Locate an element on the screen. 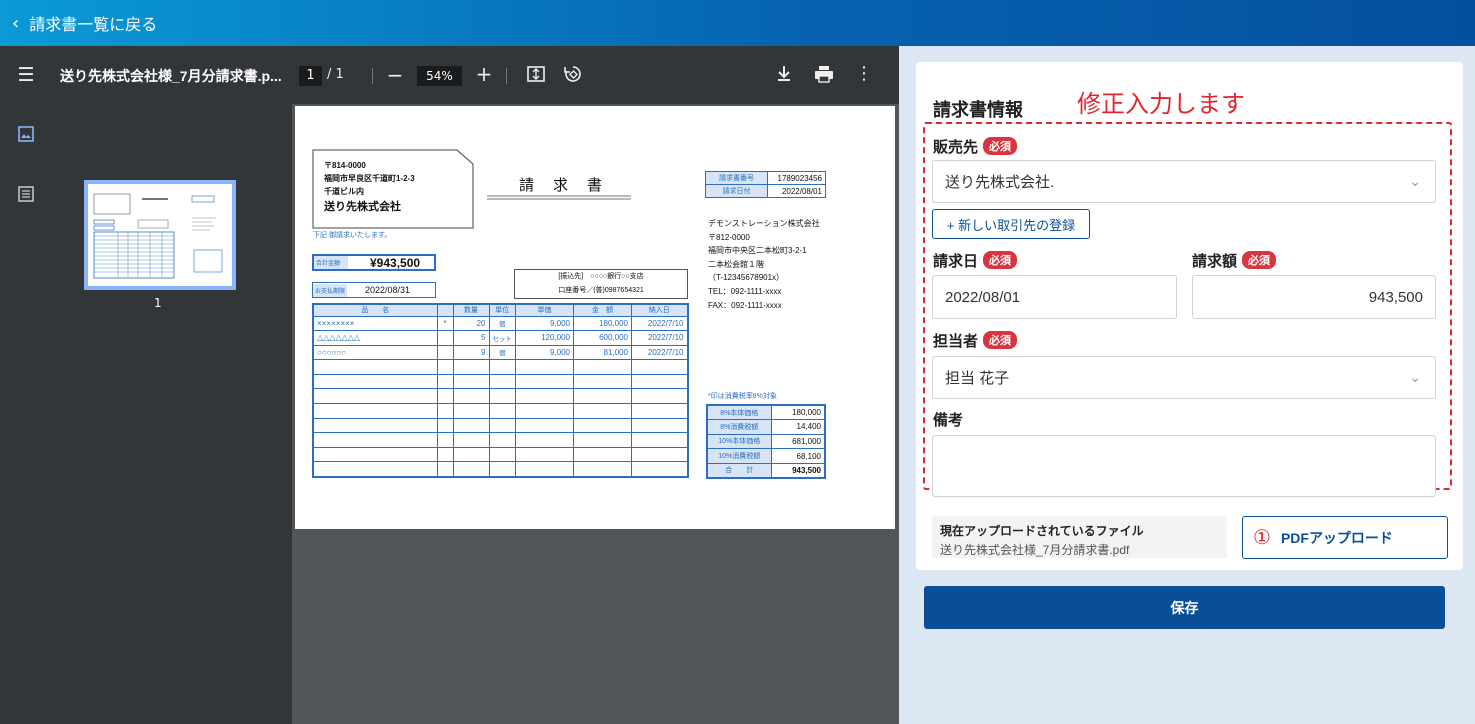  vendor-select: 送り先株式会社. ⌄ is located at coordinates (1184, 181).